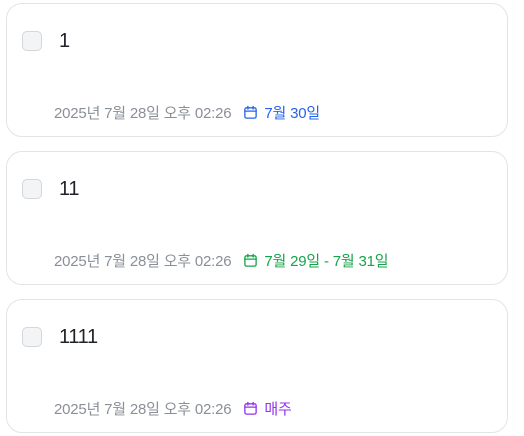  I want to click on recurrence-label: 매주, so click(267, 408).